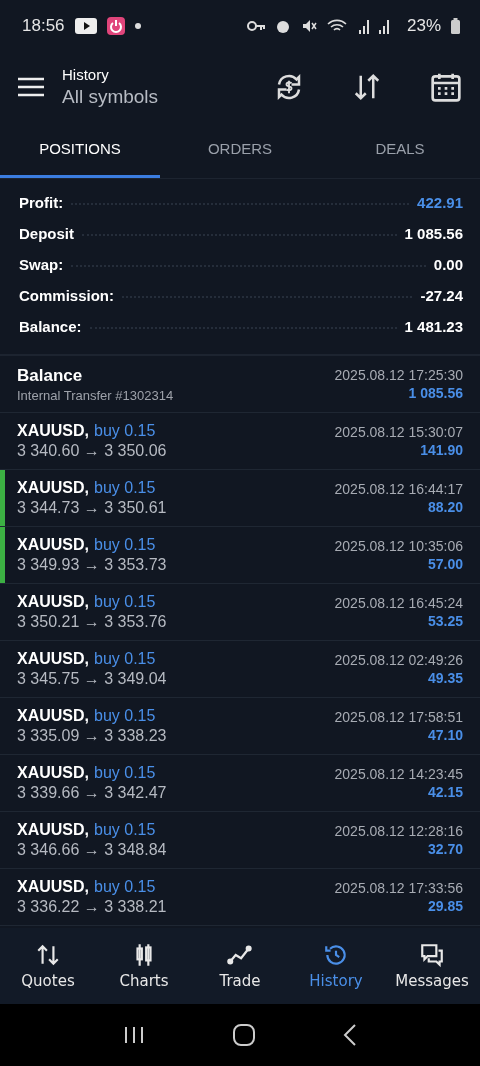 This screenshot has height=1066, width=480. Describe the element at coordinates (445, 621) in the screenshot. I see `deal-profit: 53.25` at that location.